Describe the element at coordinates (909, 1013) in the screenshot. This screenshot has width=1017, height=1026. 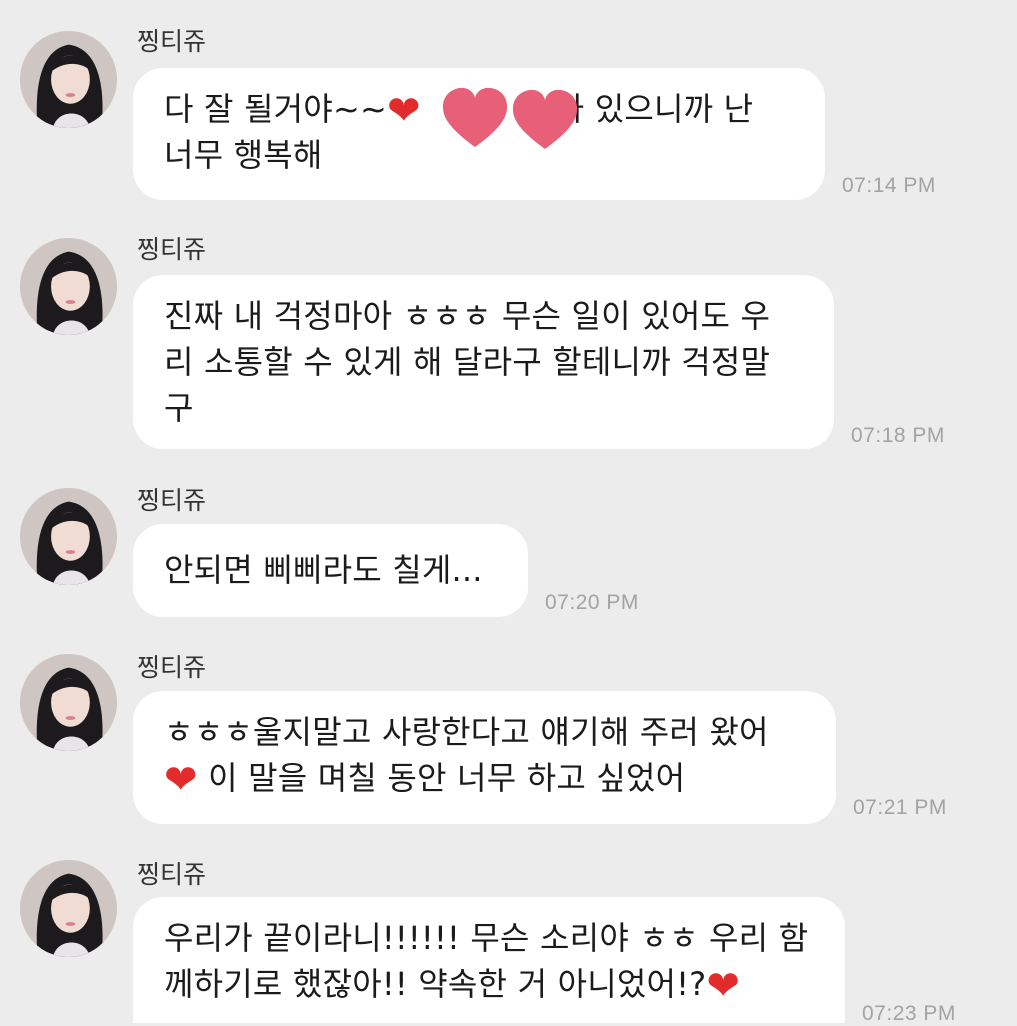
I see `message-timestamp: 07:23 PM` at that location.